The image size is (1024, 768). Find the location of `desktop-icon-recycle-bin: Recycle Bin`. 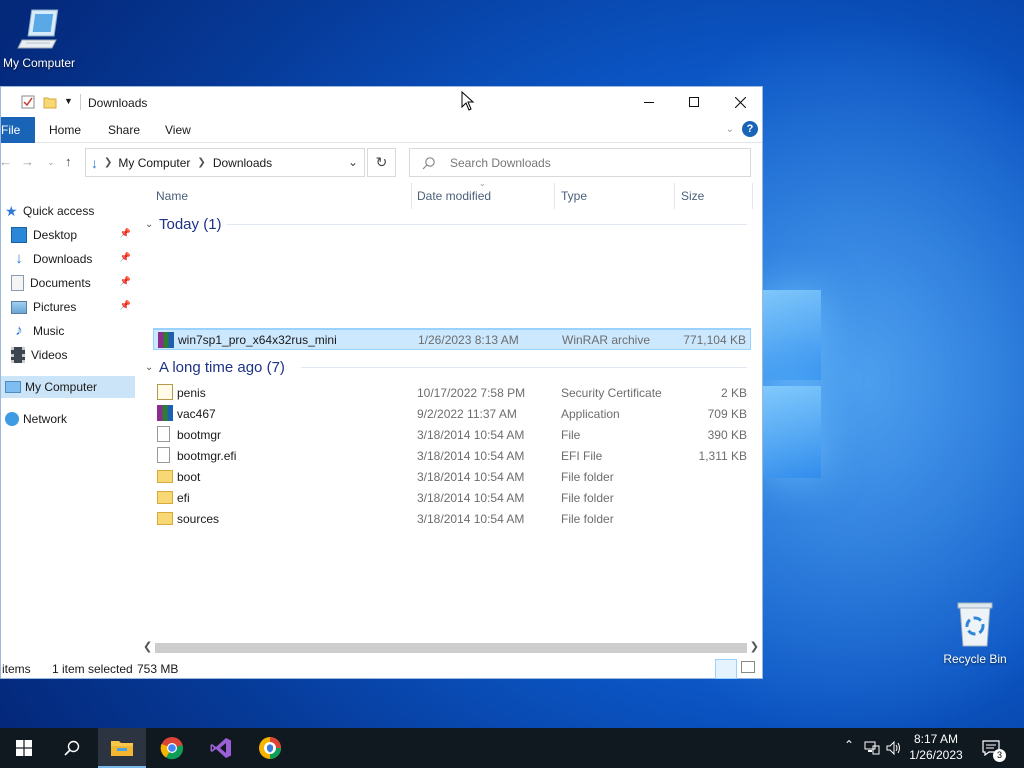

desktop-icon-recycle-bin: Recycle Bin is located at coordinates (975, 633).